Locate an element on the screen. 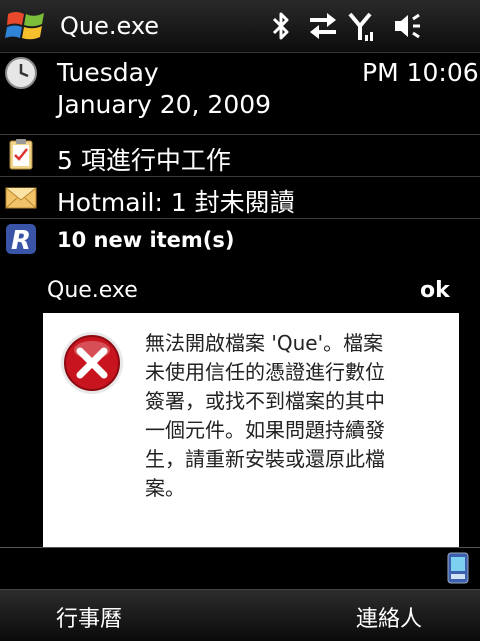 This screenshot has height=641, width=480. time-label: PM 10:06 is located at coordinates (420, 72).